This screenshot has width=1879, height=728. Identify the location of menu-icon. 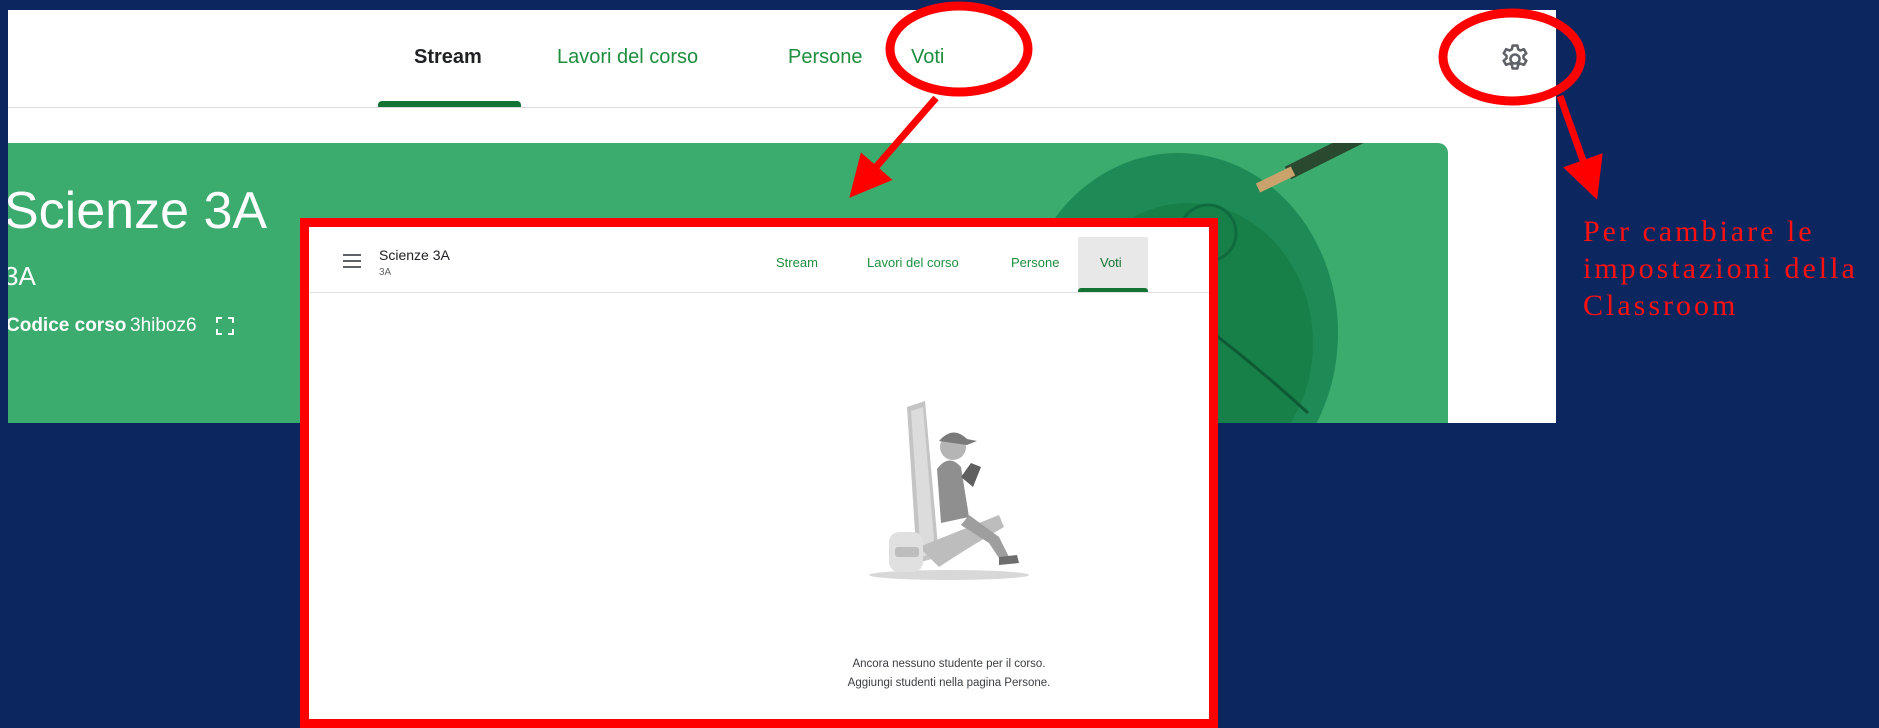
(352, 261).